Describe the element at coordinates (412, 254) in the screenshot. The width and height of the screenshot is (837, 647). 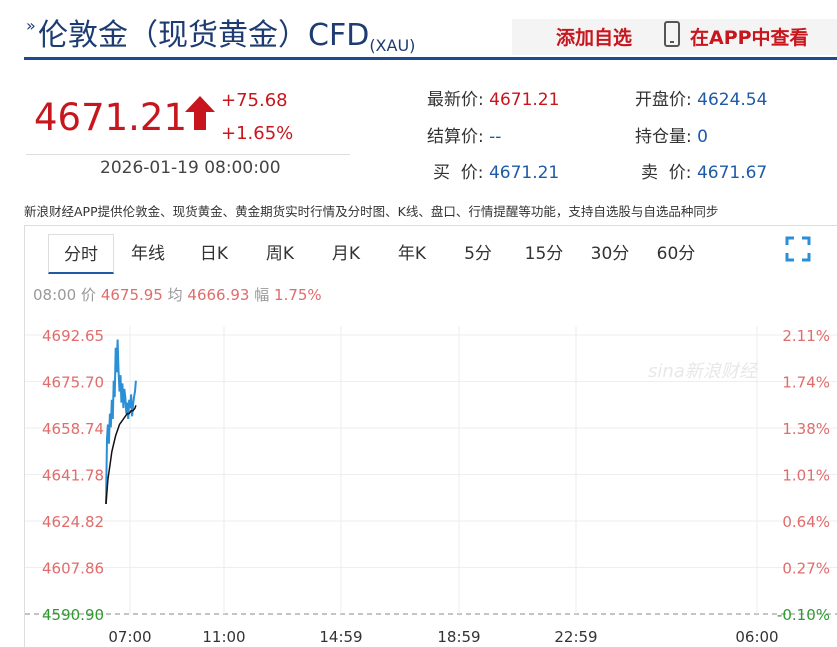
I see `tab-yearly-k: 年K` at that location.